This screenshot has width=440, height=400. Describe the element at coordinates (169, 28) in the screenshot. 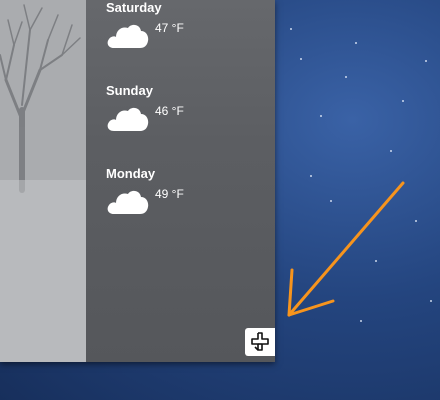

I see `day-temperature: 47 °F` at that location.